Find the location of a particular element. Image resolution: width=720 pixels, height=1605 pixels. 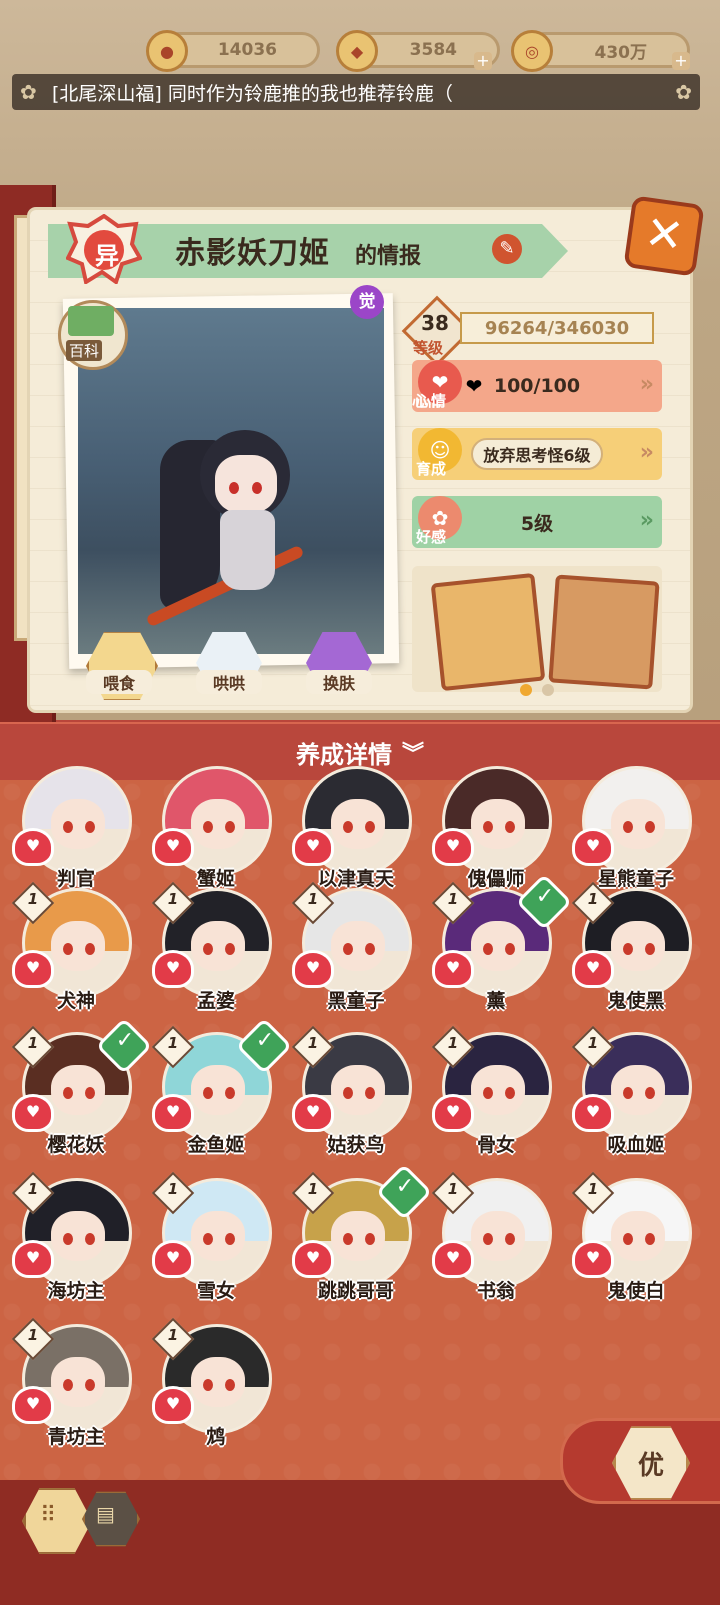

gift-food-card is located at coordinates (488, 632).